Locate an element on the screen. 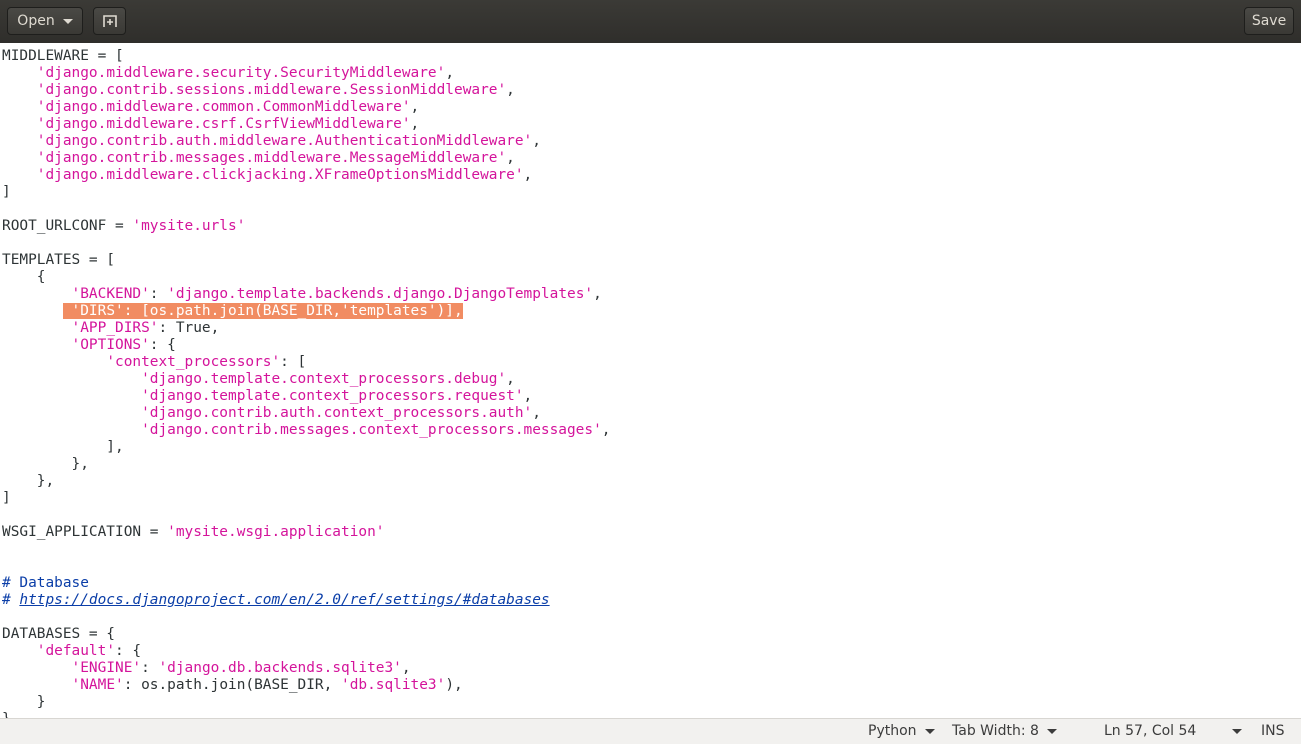 Image resolution: width=1301 pixels, height=744 pixels. code-line: 'default': { is located at coordinates (306, 651).